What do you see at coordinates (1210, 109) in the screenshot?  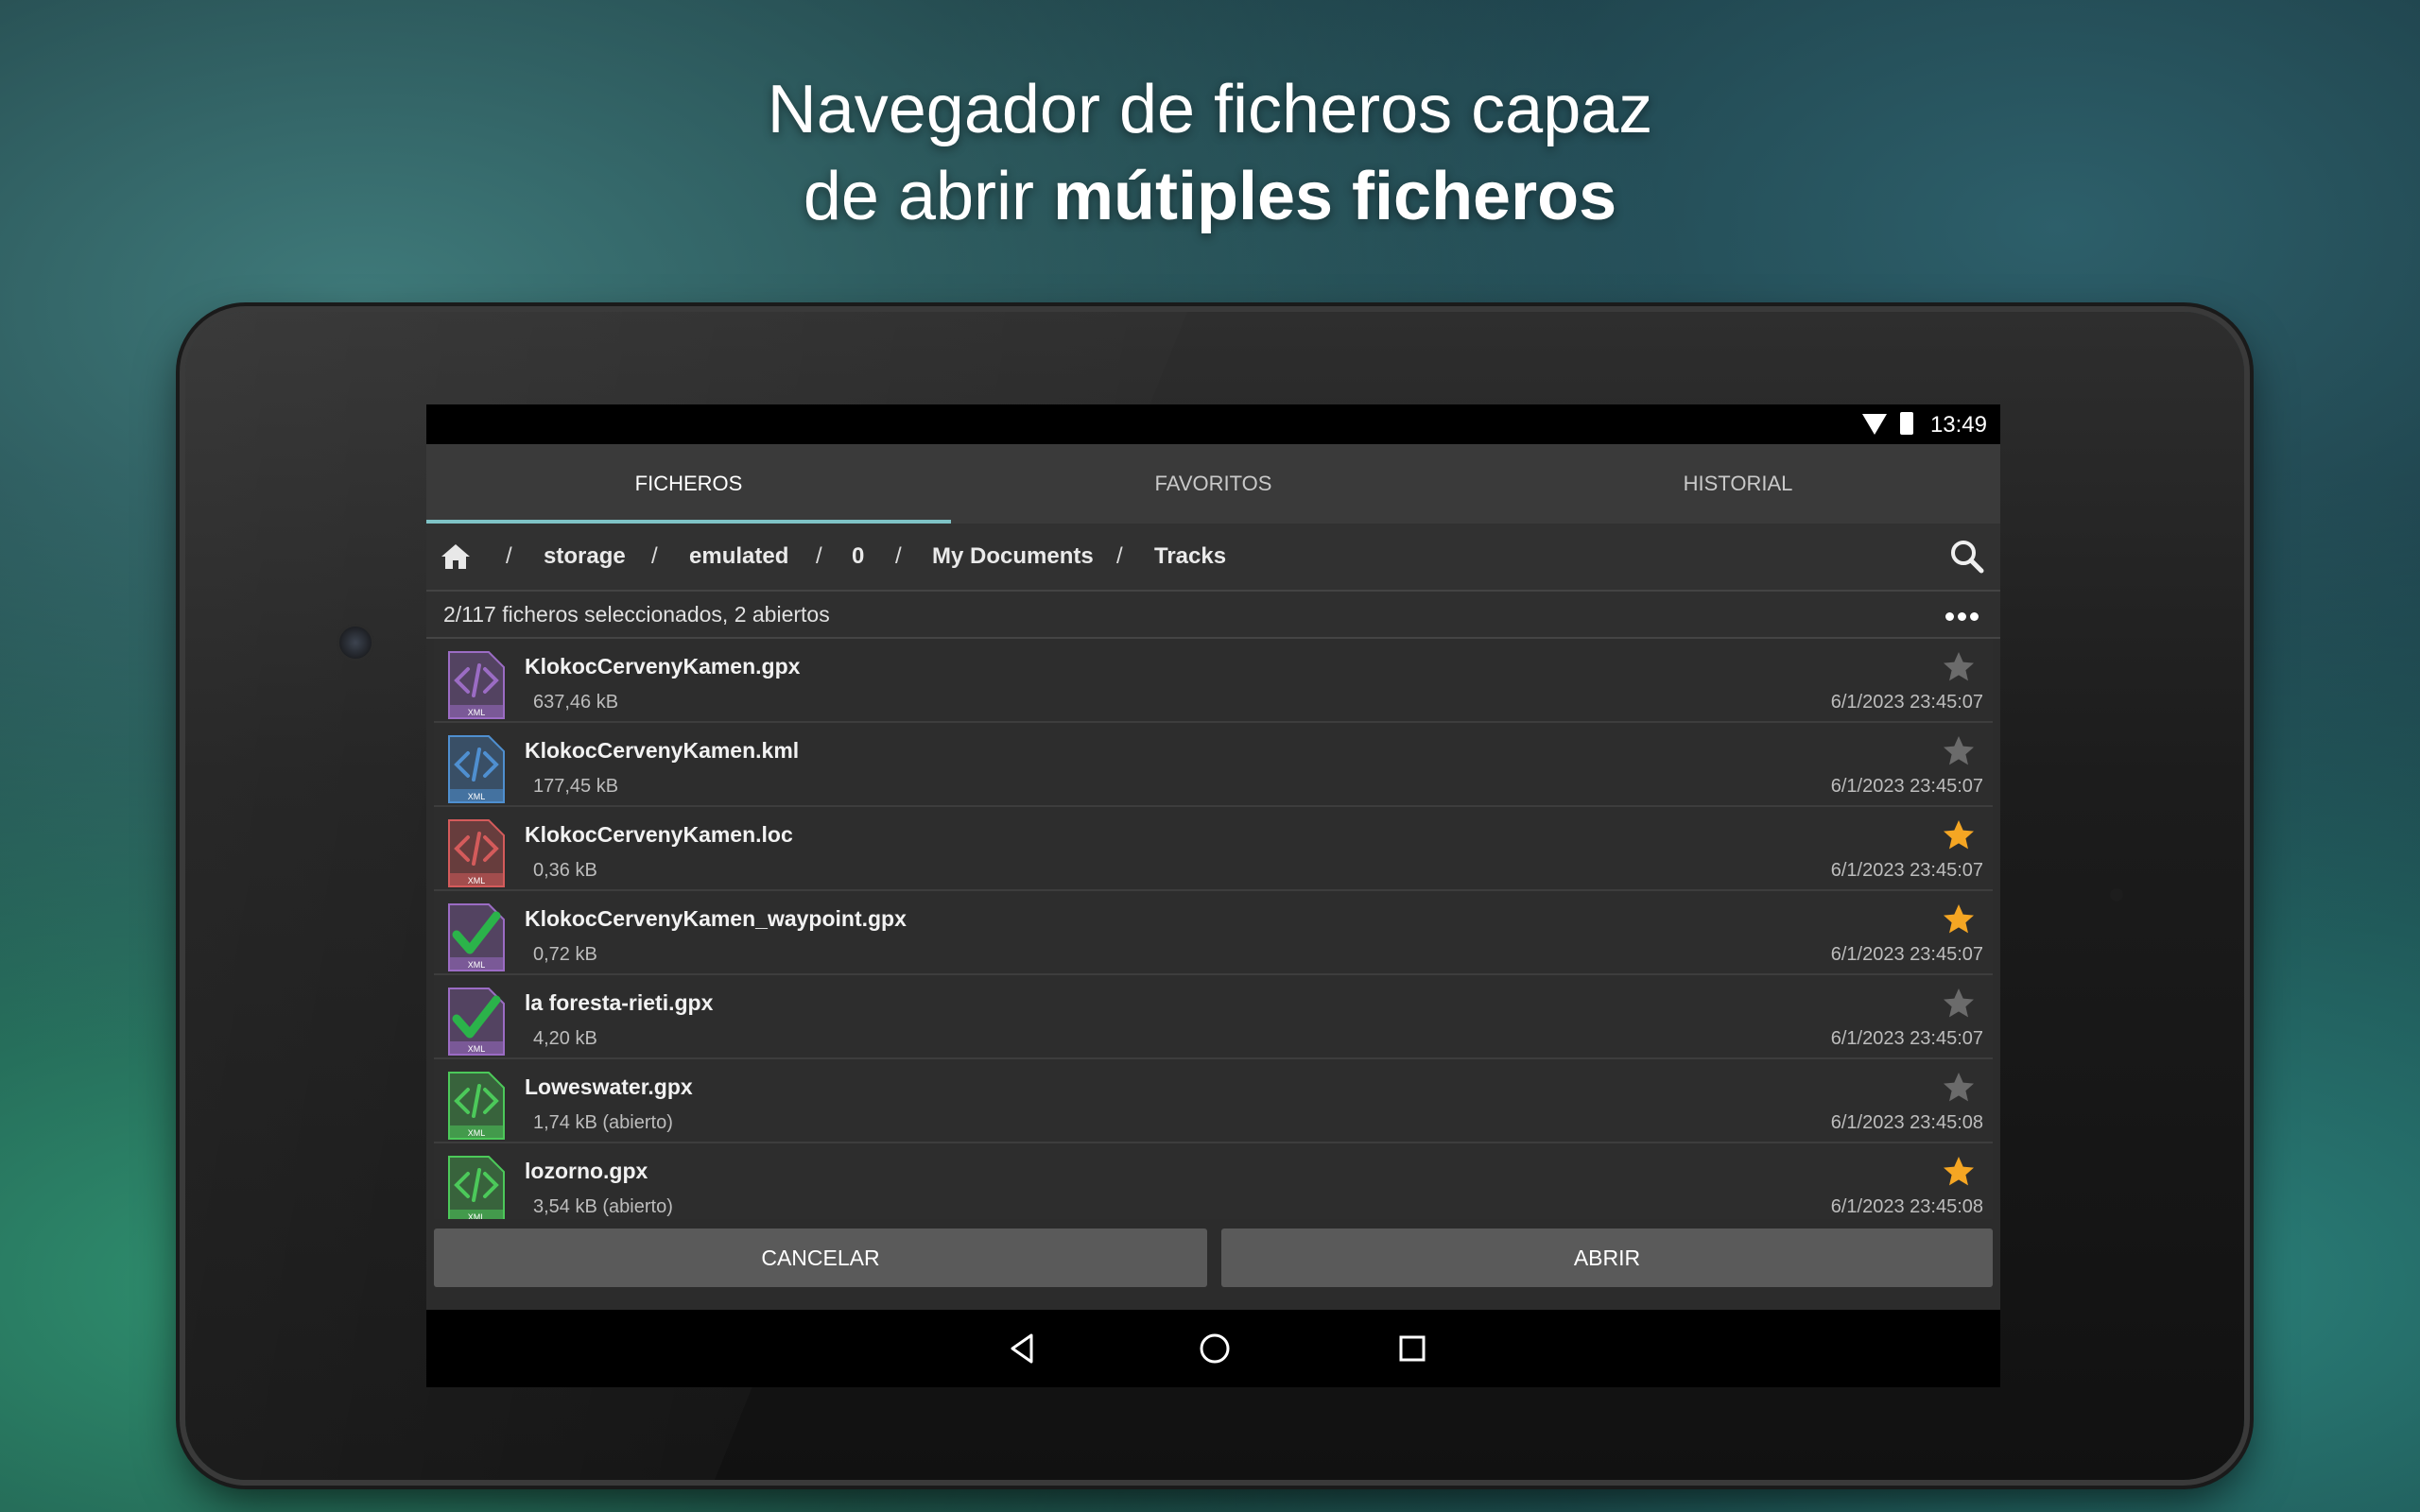 I see `headline-line1: Navegador de ficheros capaz` at bounding box center [1210, 109].